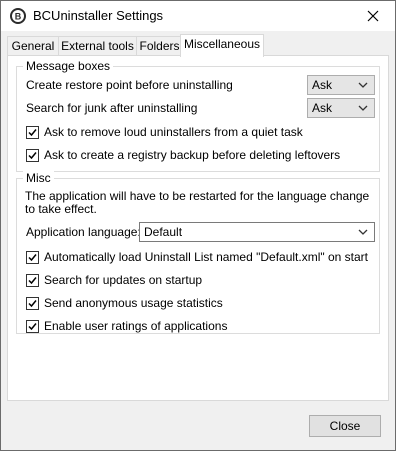 The image size is (396, 451). What do you see at coordinates (222, 45) in the screenshot?
I see `tab-miscellaneous: Miscellaneous` at bounding box center [222, 45].